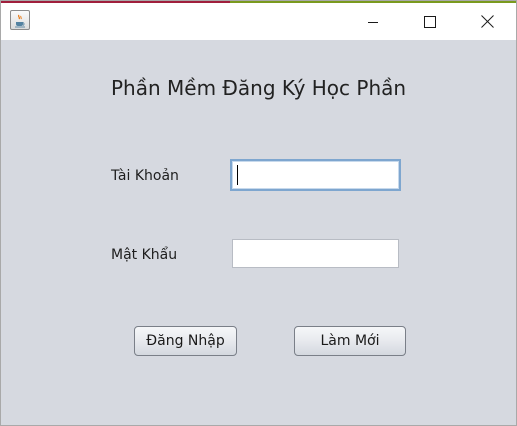  What do you see at coordinates (185, 341) in the screenshot?
I see `login-button: Đăng Nhập` at bounding box center [185, 341].